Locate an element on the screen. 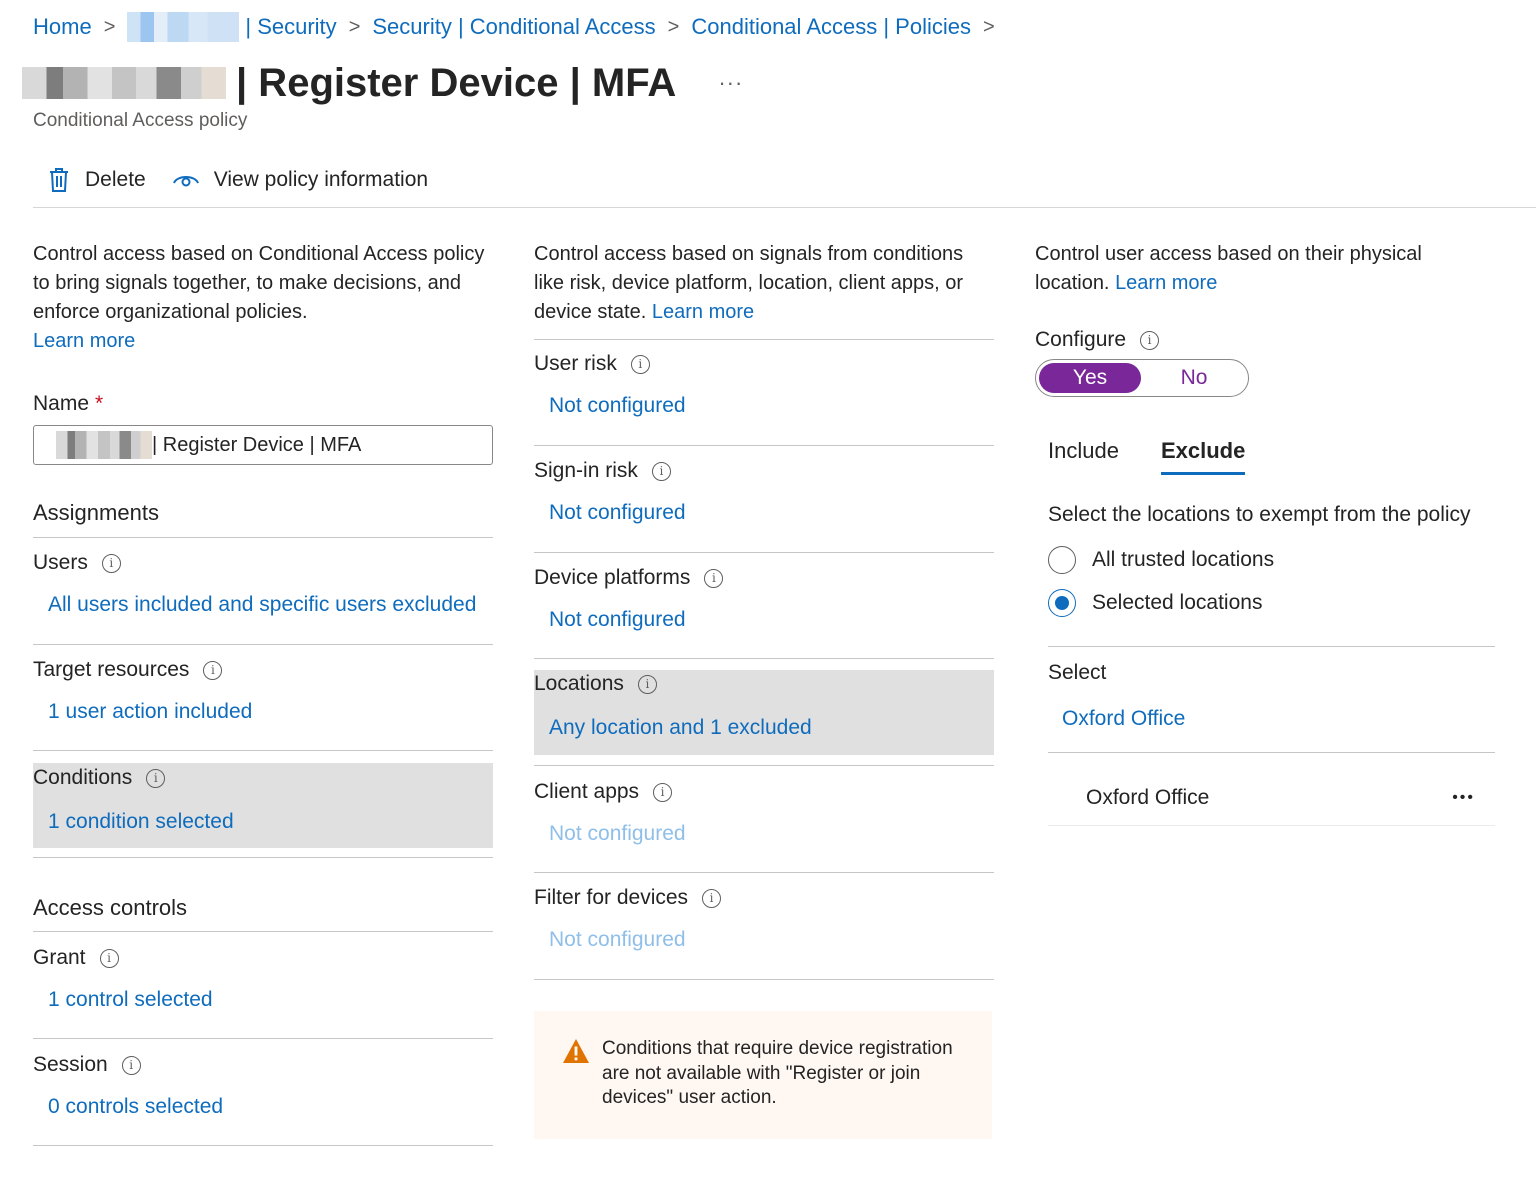 The image size is (1536, 1178). filter-for-devices-value: Not configured is located at coordinates (617, 939).